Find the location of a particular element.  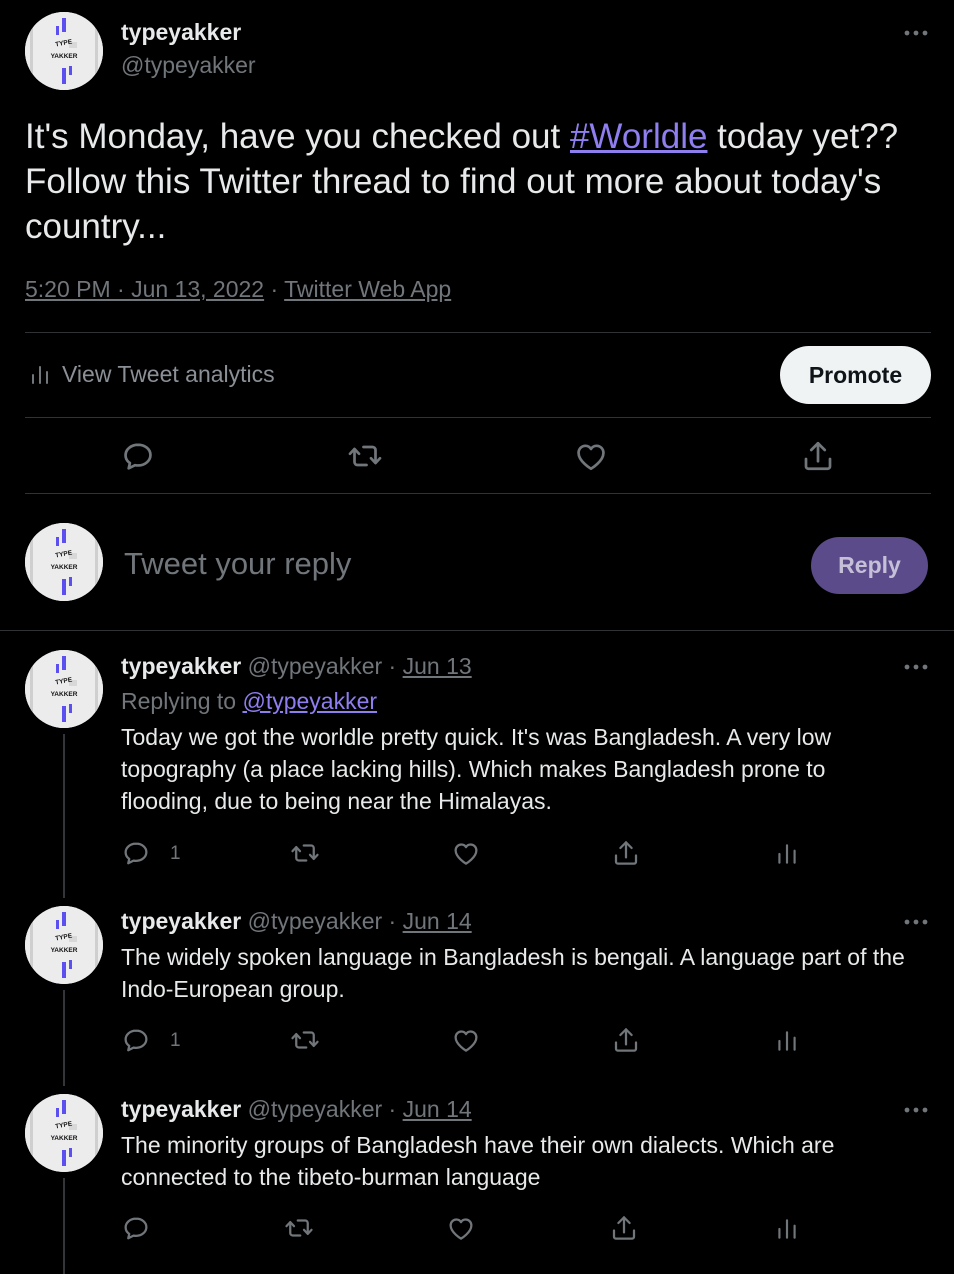

author-name: typeyakker is located at coordinates (181, 32).